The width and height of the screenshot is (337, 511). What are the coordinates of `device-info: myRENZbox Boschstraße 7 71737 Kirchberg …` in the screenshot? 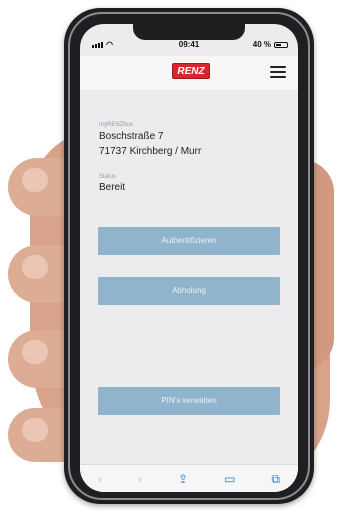 It's located at (194, 157).